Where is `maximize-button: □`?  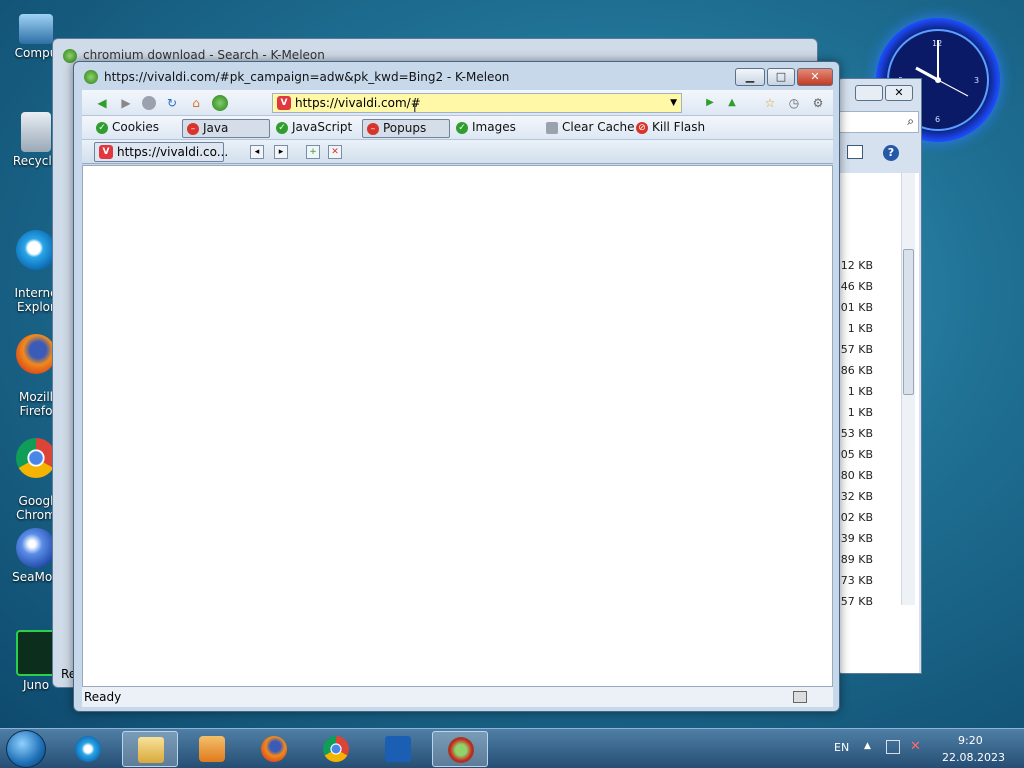
maximize-button: □ is located at coordinates (781, 77).